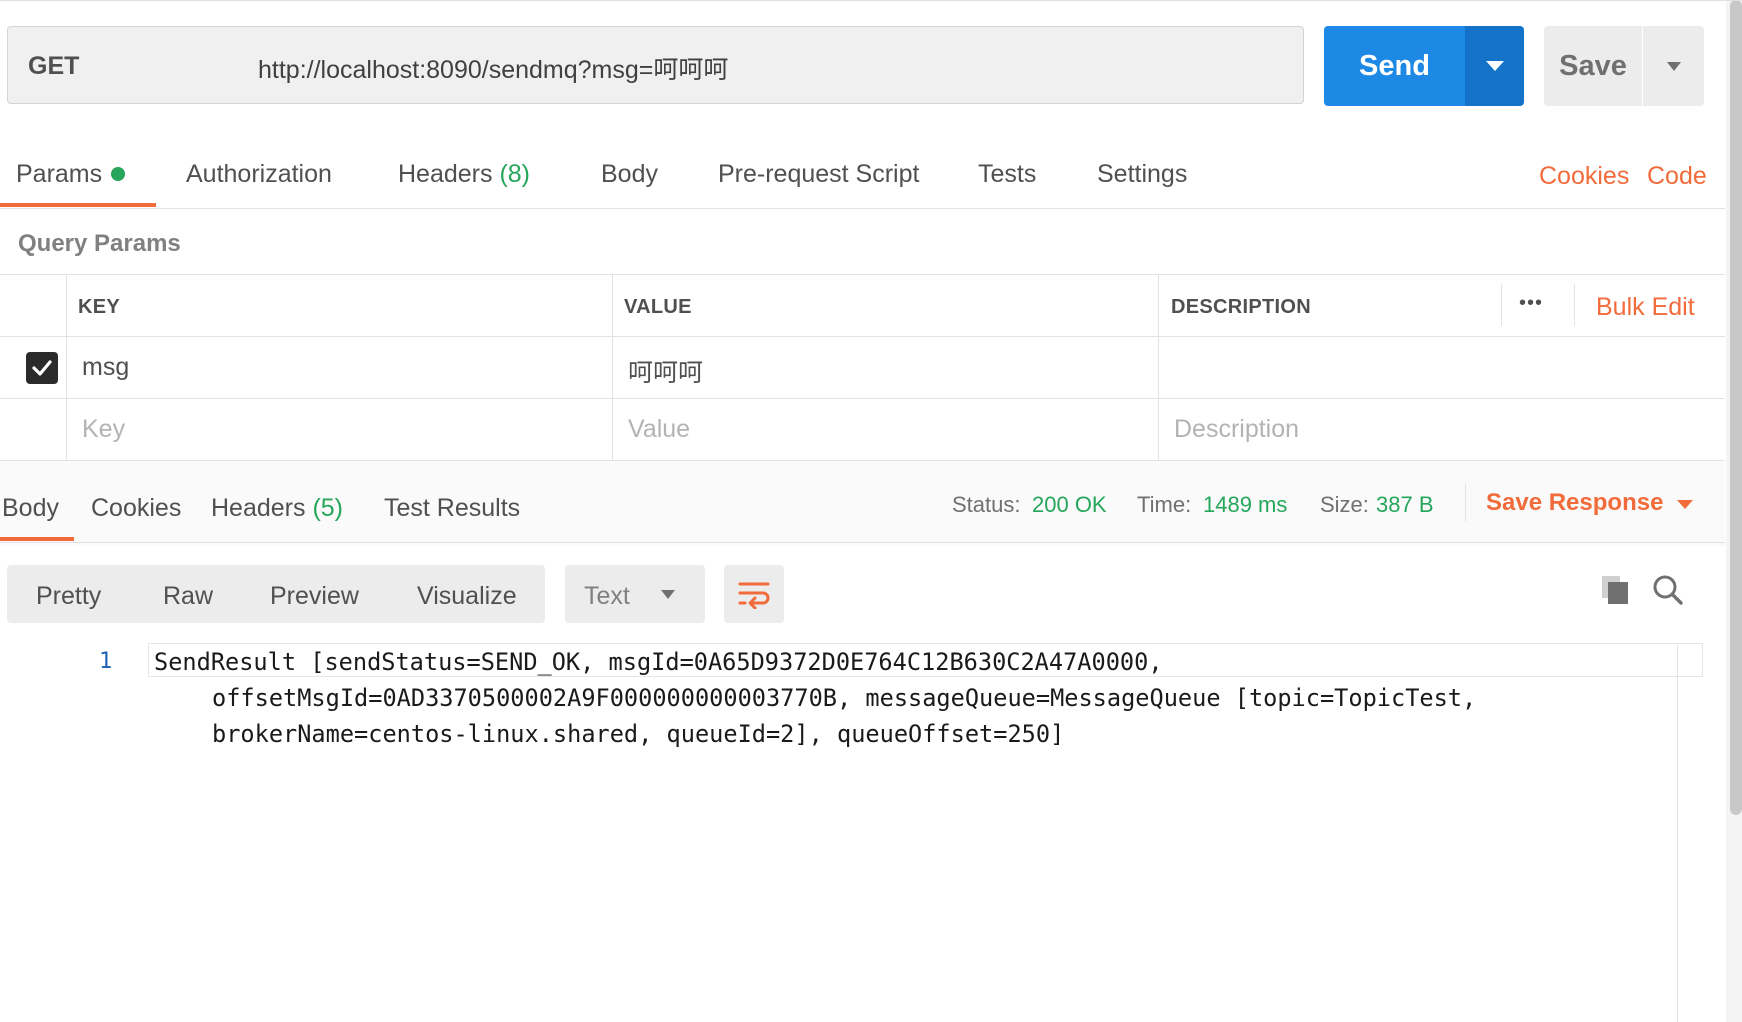 The width and height of the screenshot is (1742, 1022). I want to click on send-button: Send, so click(1394, 66).